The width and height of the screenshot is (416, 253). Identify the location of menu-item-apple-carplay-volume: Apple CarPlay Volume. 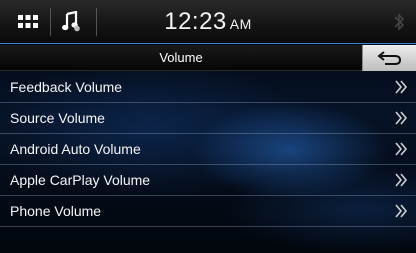
(208, 180).